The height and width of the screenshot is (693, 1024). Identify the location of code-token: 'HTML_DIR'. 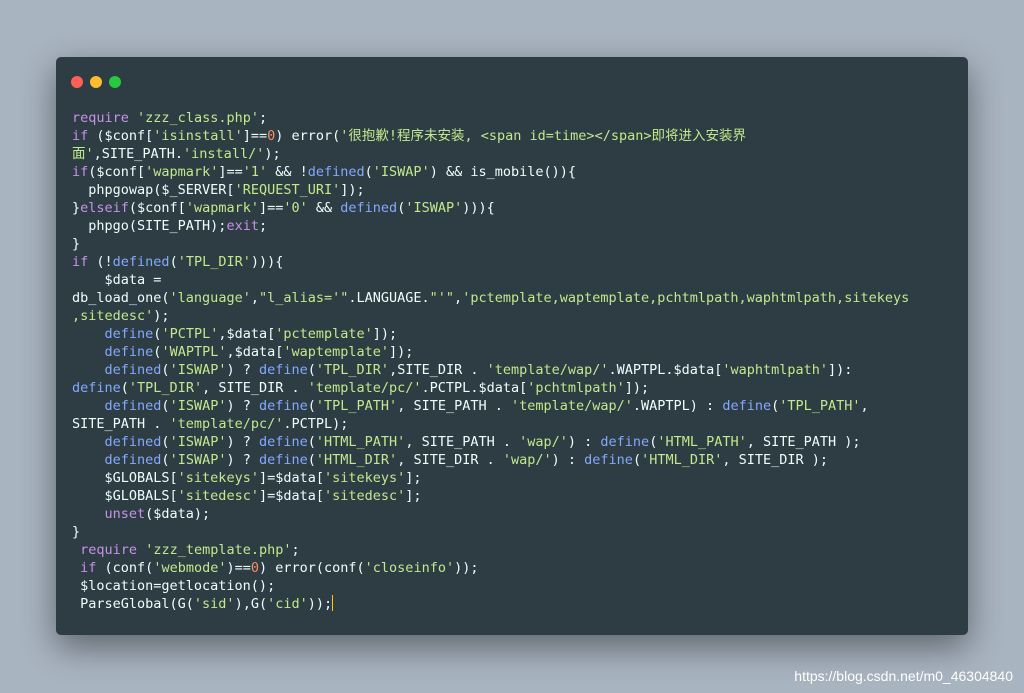
(682, 460).